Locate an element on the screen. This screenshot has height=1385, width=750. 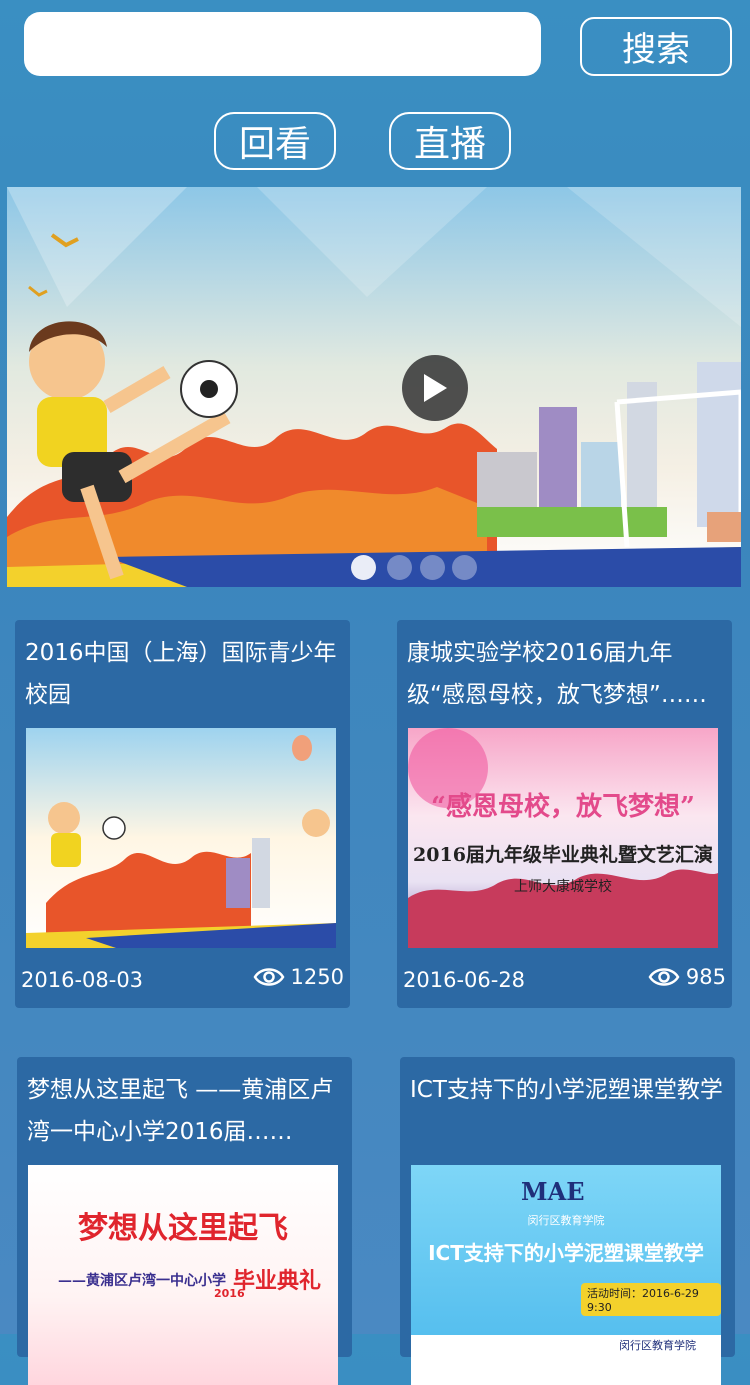
thumb-subtitle: ——黄浦区卢湾一中心小学 is located at coordinates (142, 1281).